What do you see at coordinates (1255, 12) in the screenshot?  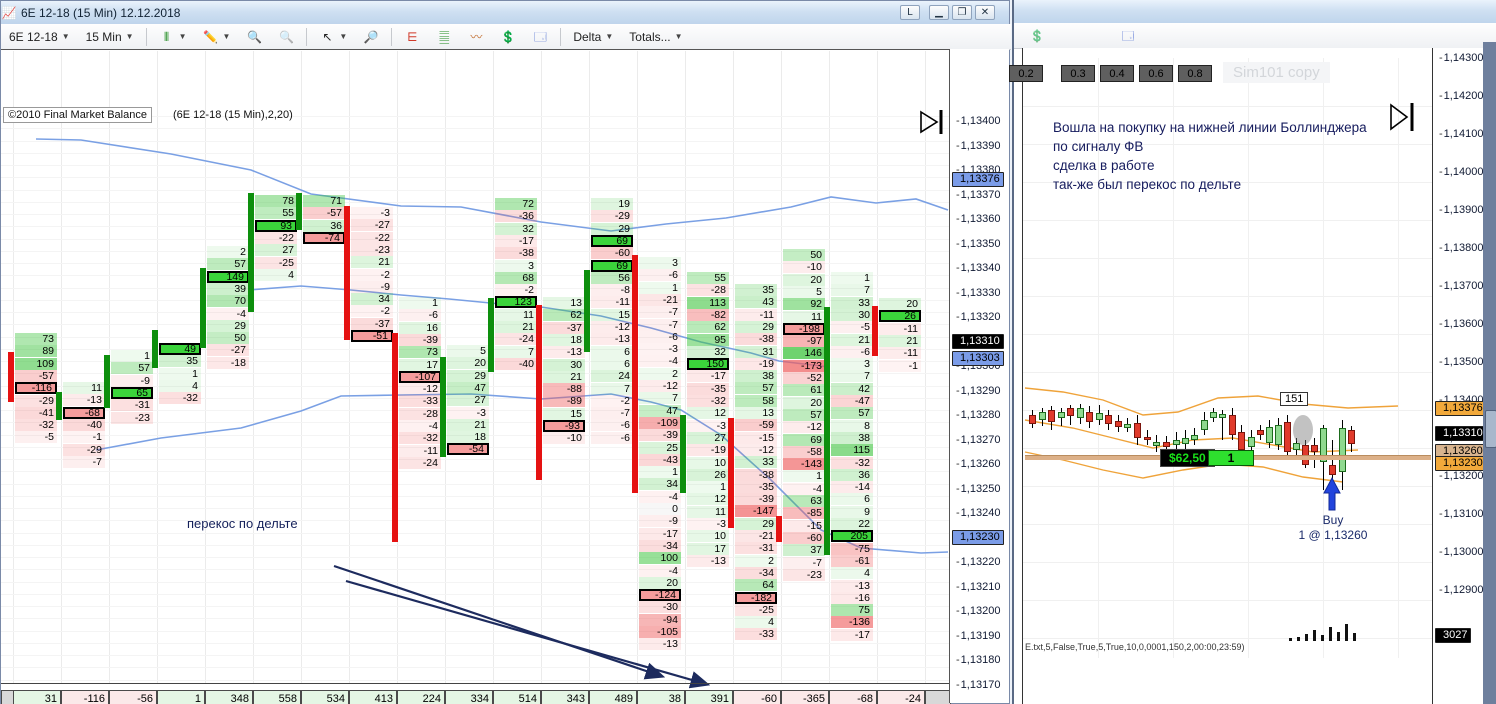 I see `title-bar-sliver` at bounding box center [1255, 12].